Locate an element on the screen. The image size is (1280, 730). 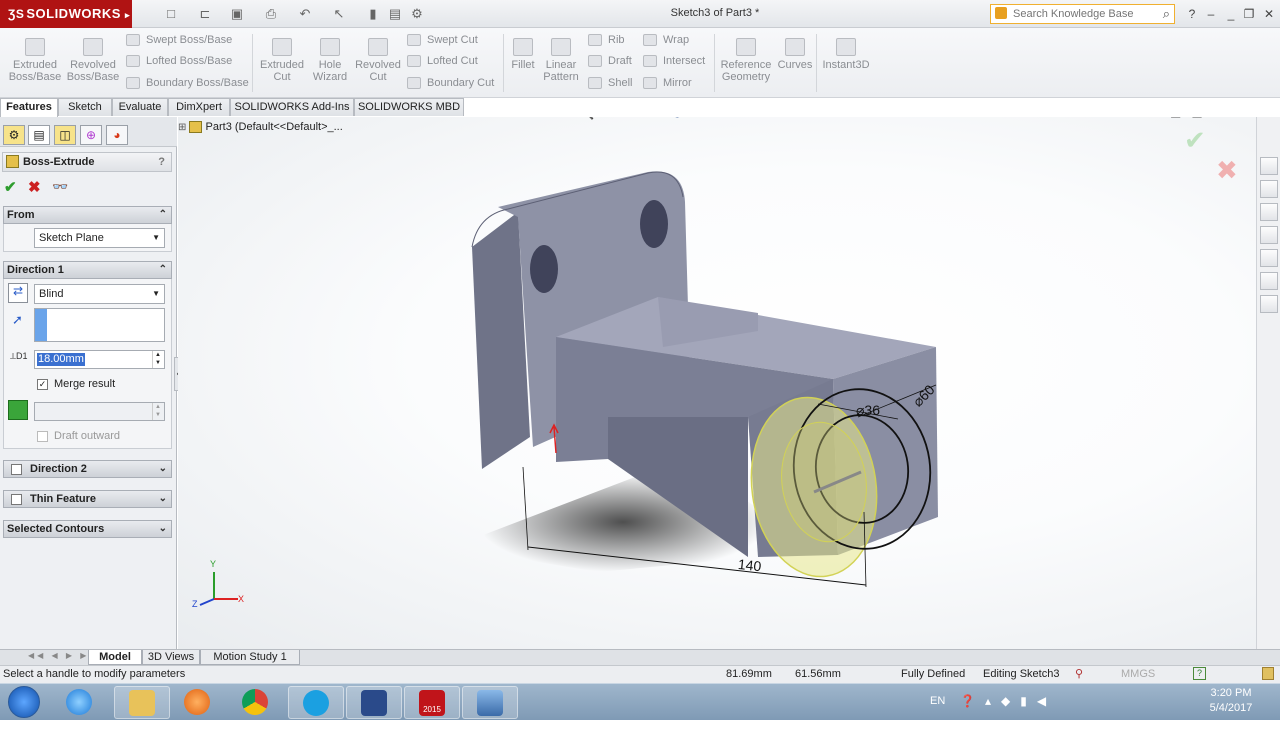
dimxpert-manager-icon: ⊕ is located at coordinates (91, 135).